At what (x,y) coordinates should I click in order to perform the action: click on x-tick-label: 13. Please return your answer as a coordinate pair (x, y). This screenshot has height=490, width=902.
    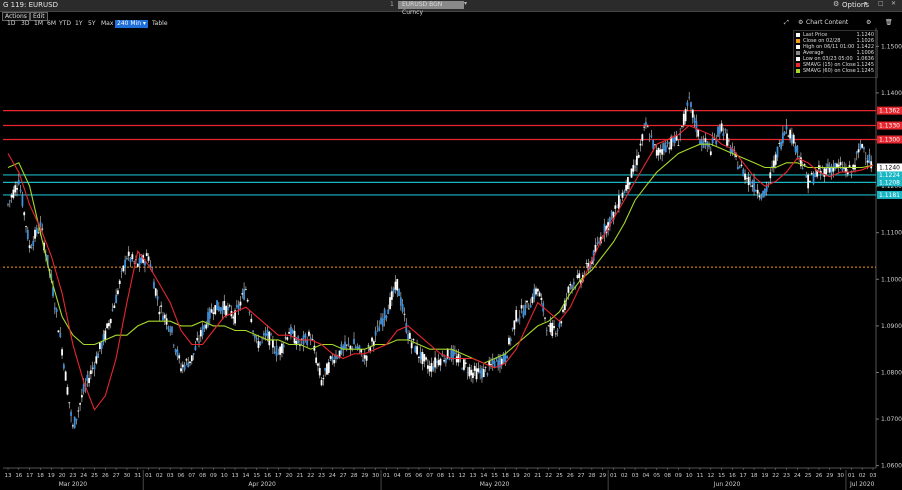
    Looking at the image, I should click on (235, 476).